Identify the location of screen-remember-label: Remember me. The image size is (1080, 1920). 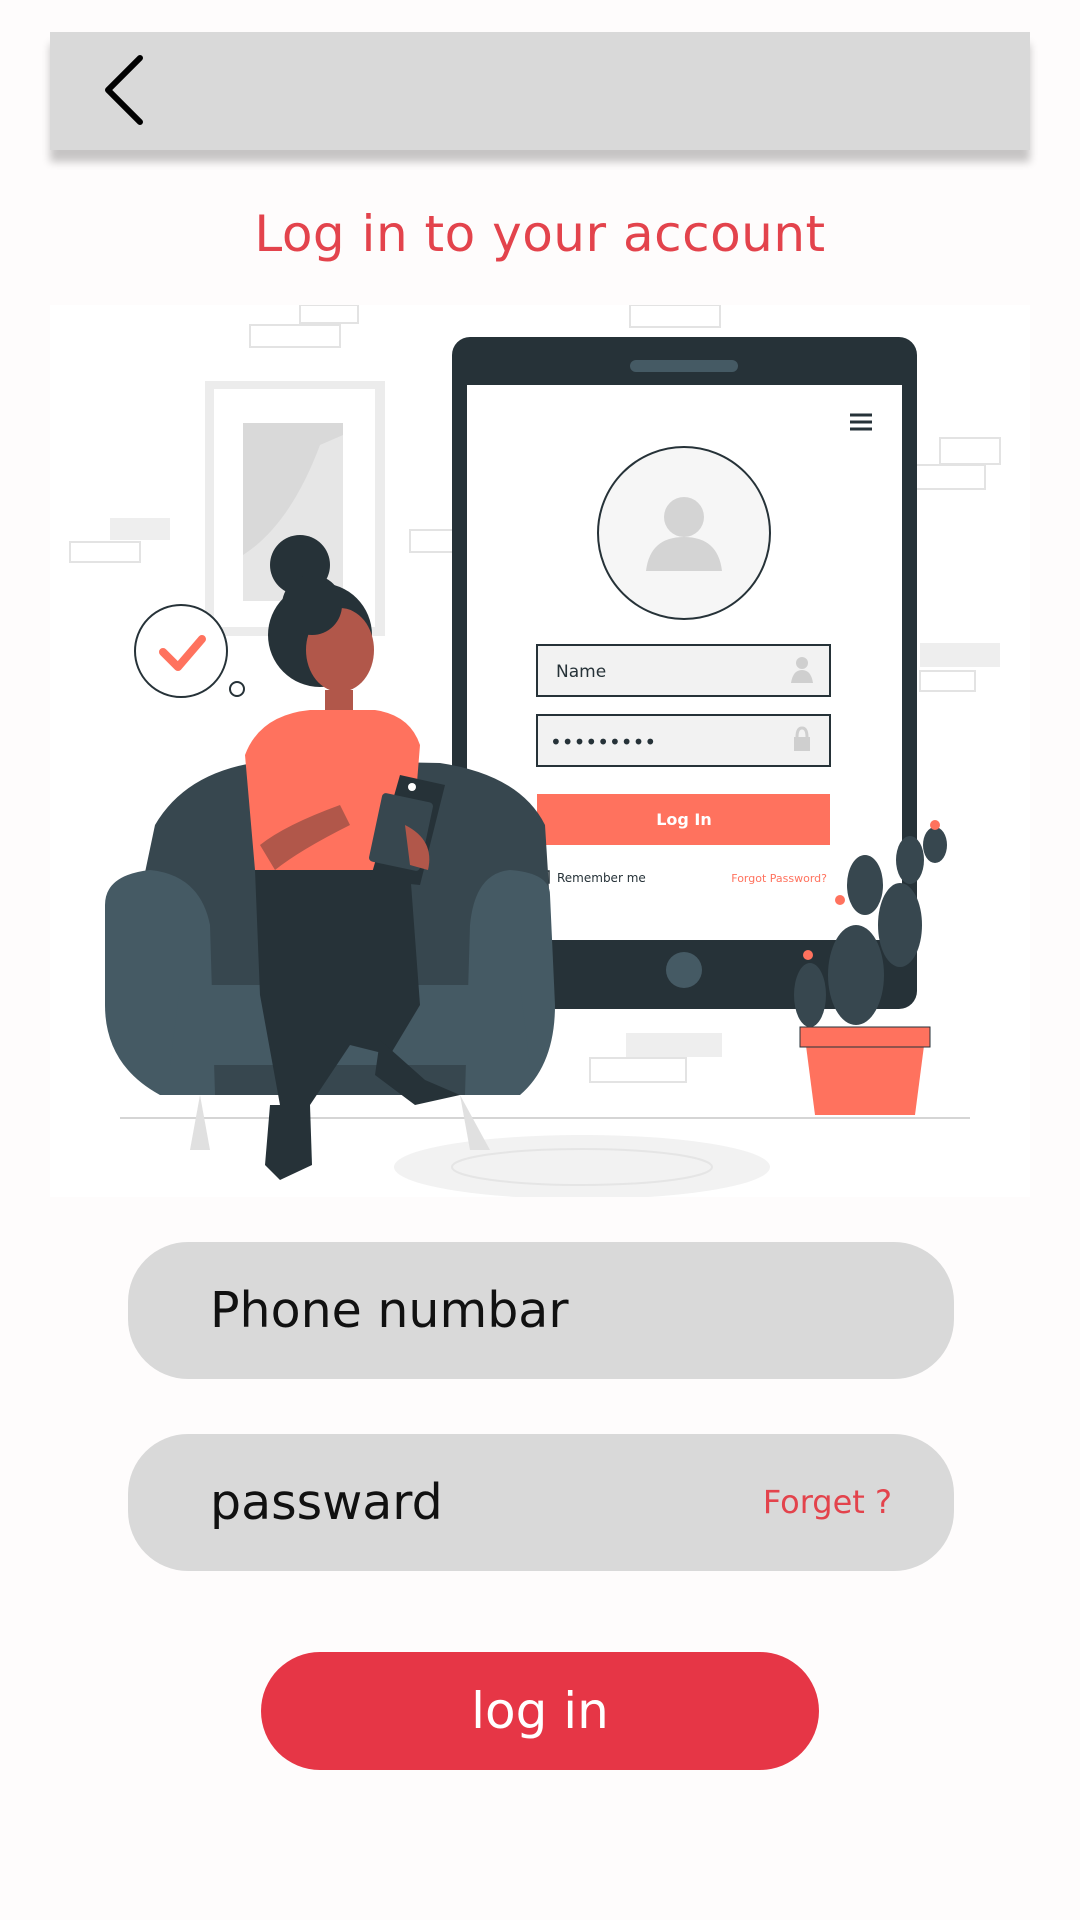
(601, 878).